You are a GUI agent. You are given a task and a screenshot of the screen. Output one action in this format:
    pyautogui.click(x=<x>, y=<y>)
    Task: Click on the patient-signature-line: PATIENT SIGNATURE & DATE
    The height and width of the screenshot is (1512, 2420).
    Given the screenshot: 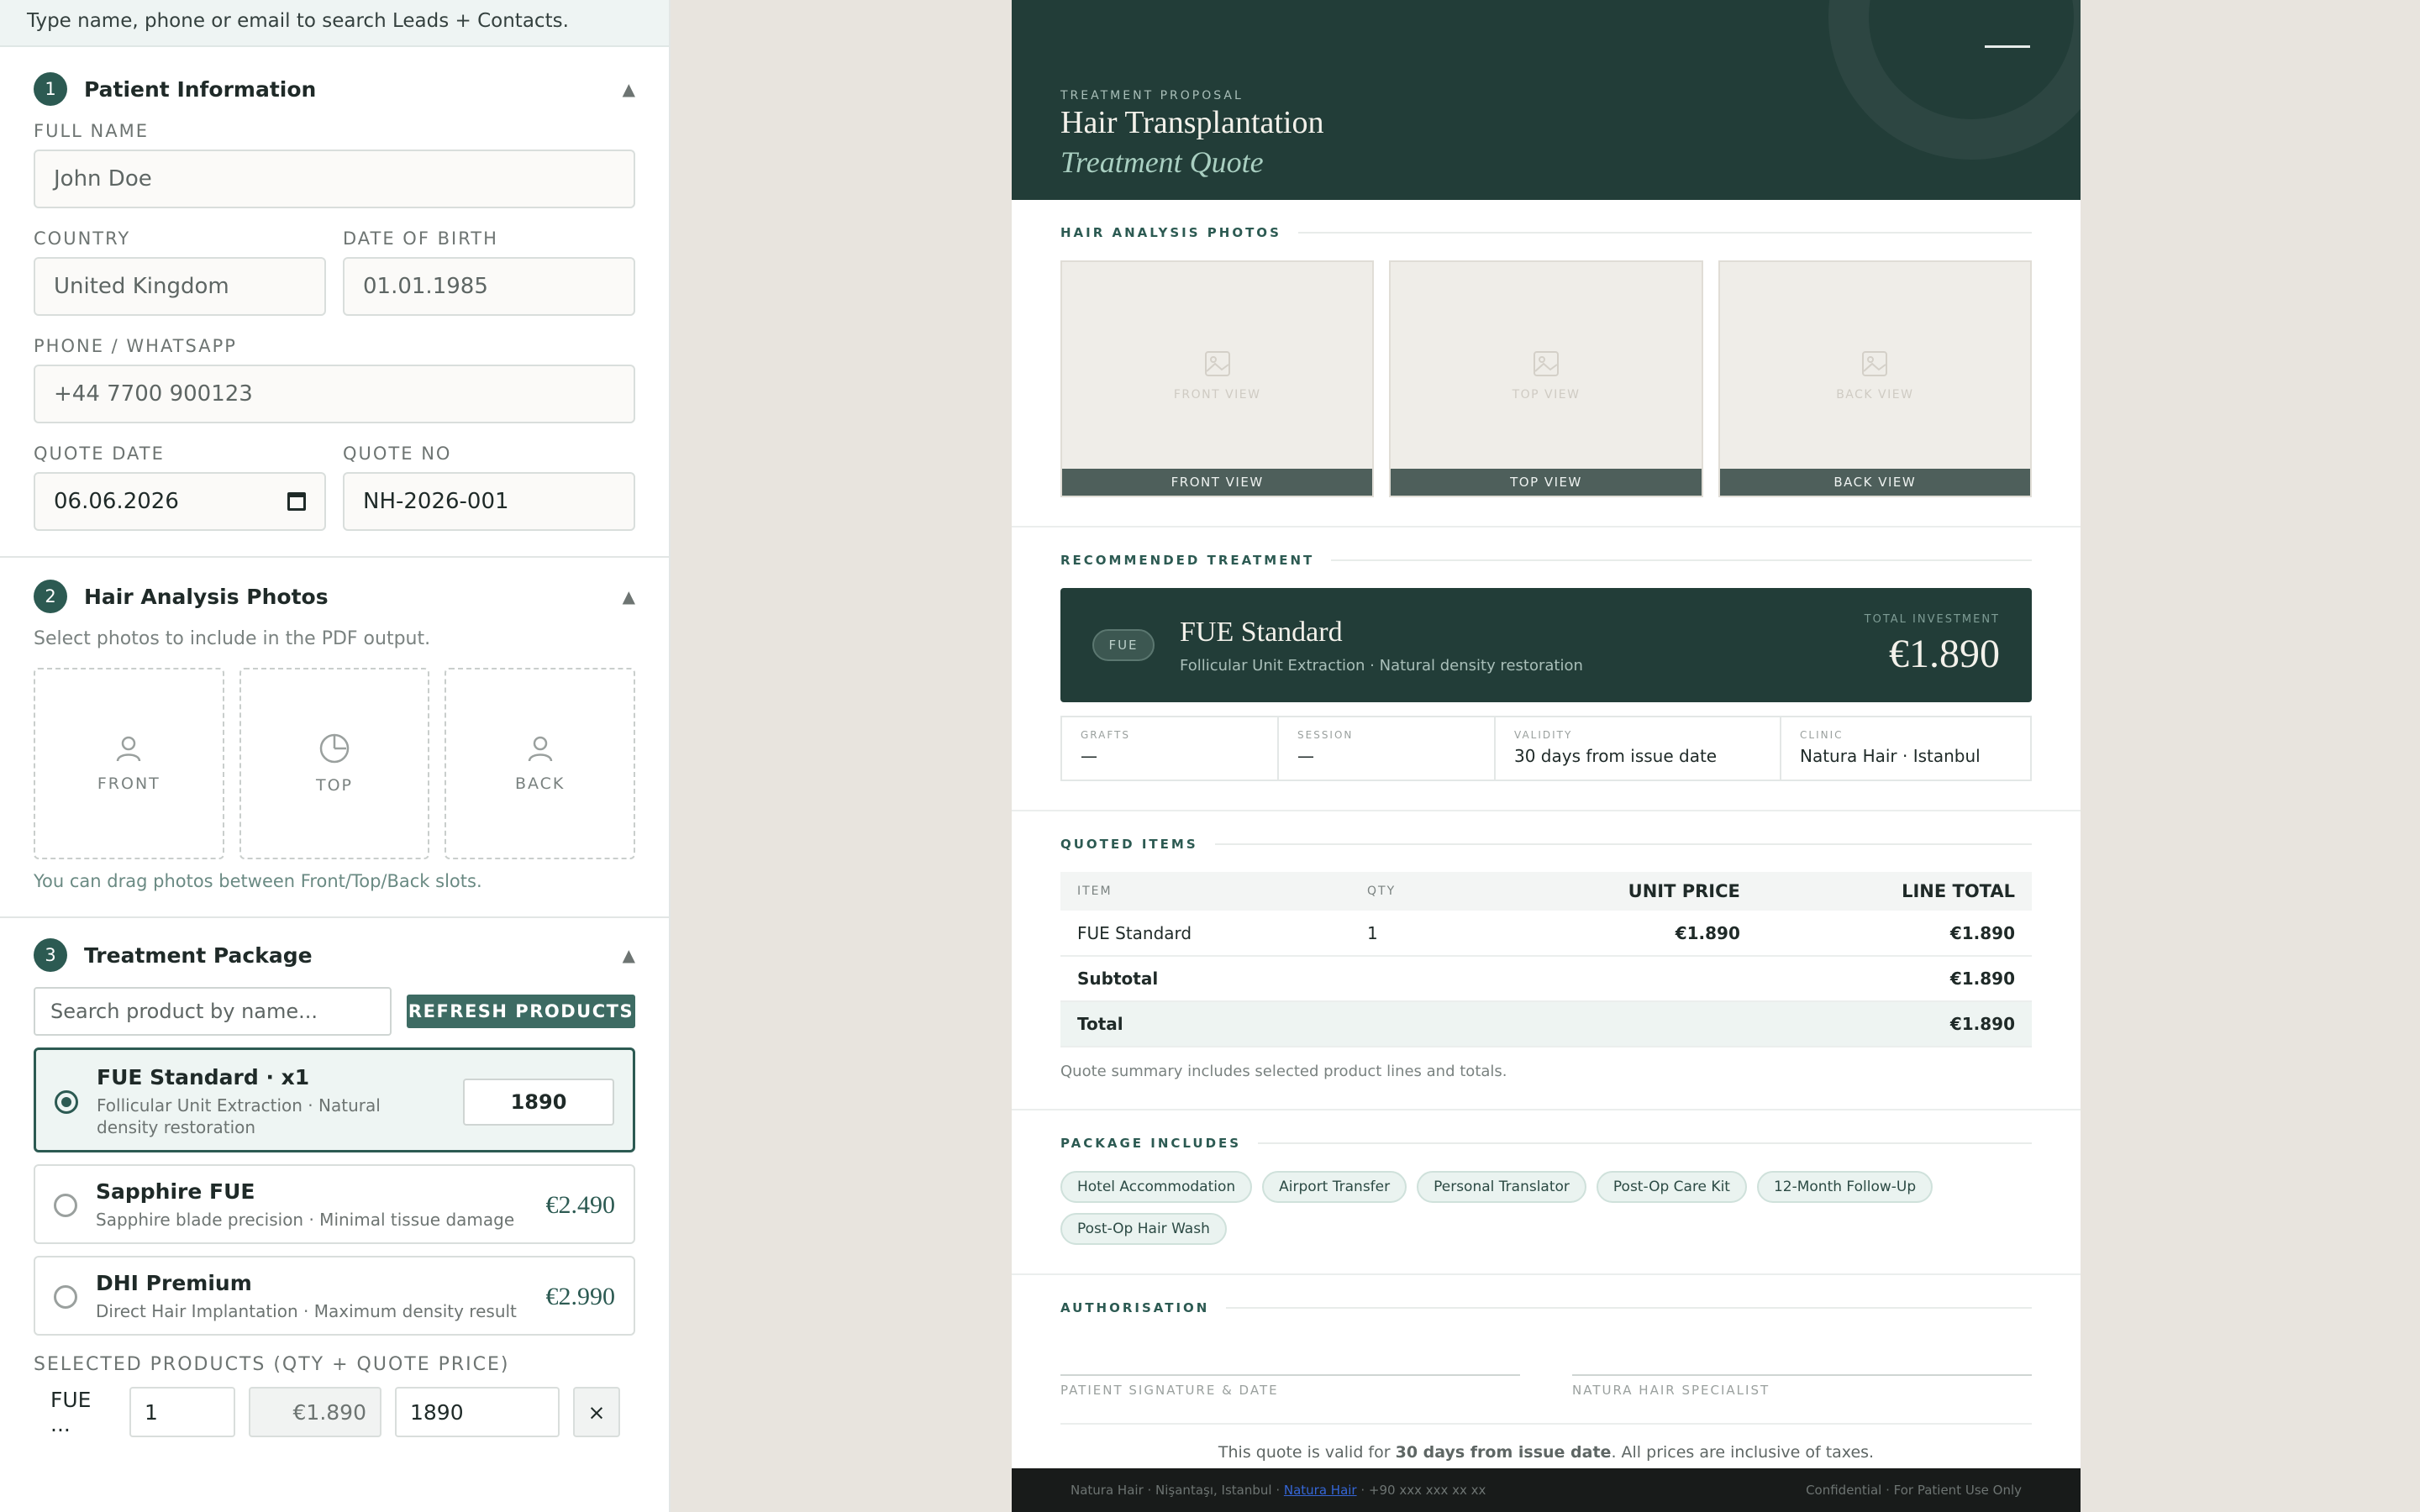 What is the action you would take?
    pyautogui.click(x=1290, y=1386)
    